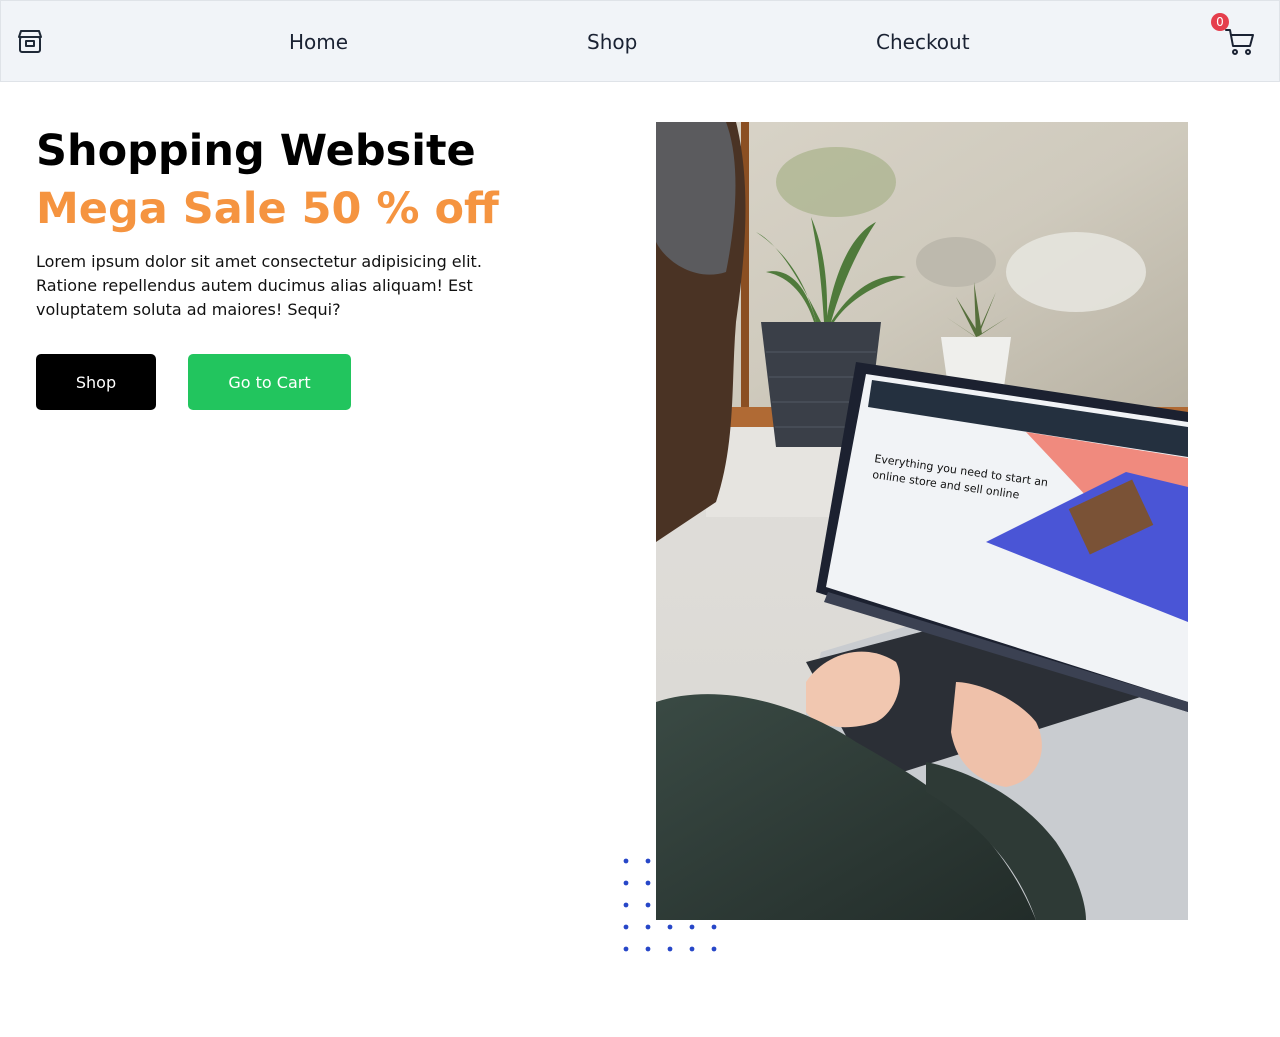 The width and height of the screenshot is (1280, 1037). What do you see at coordinates (318, 42) in the screenshot?
I see `nav-home-link: Home` at bounding box center [318, 42].